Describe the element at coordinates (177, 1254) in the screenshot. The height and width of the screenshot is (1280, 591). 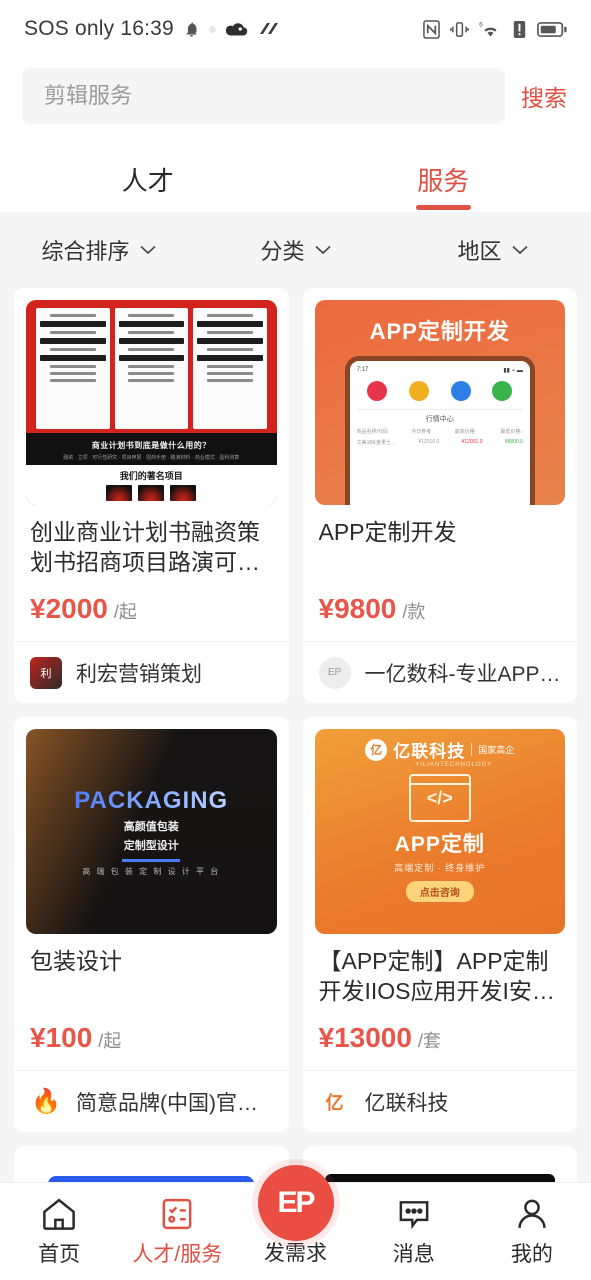
I see `nav-item-talent-services-label: 人才/服务` at that location.